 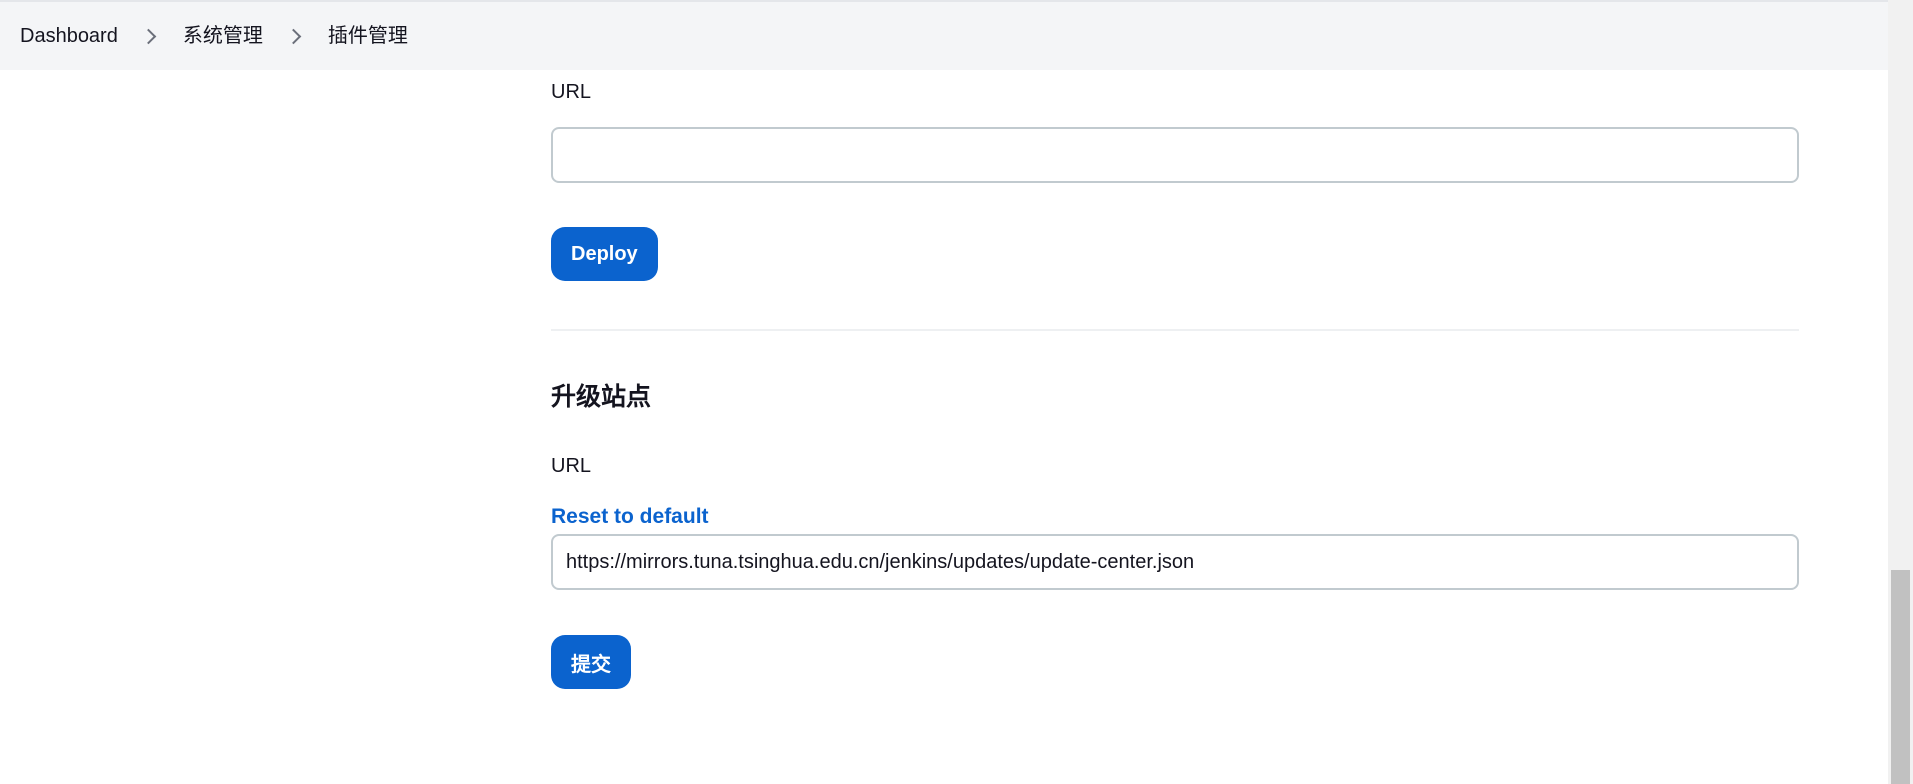 I want to click on breadcrumb-system-management: 系统管理, so click(x=223, y=36).